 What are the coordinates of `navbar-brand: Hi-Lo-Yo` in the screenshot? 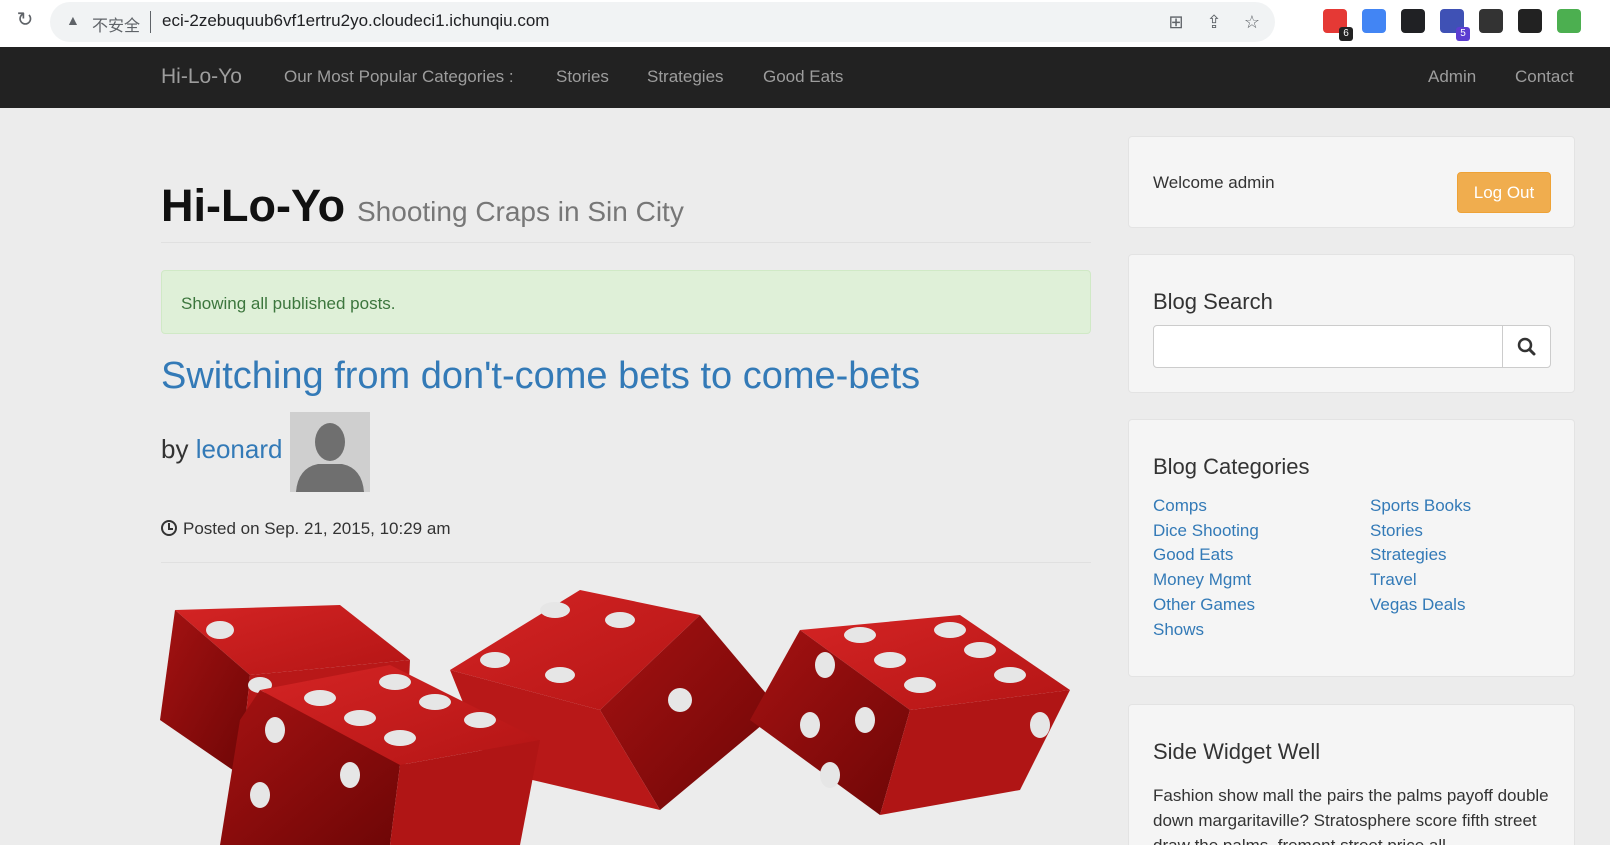 It's located at (201, 77).